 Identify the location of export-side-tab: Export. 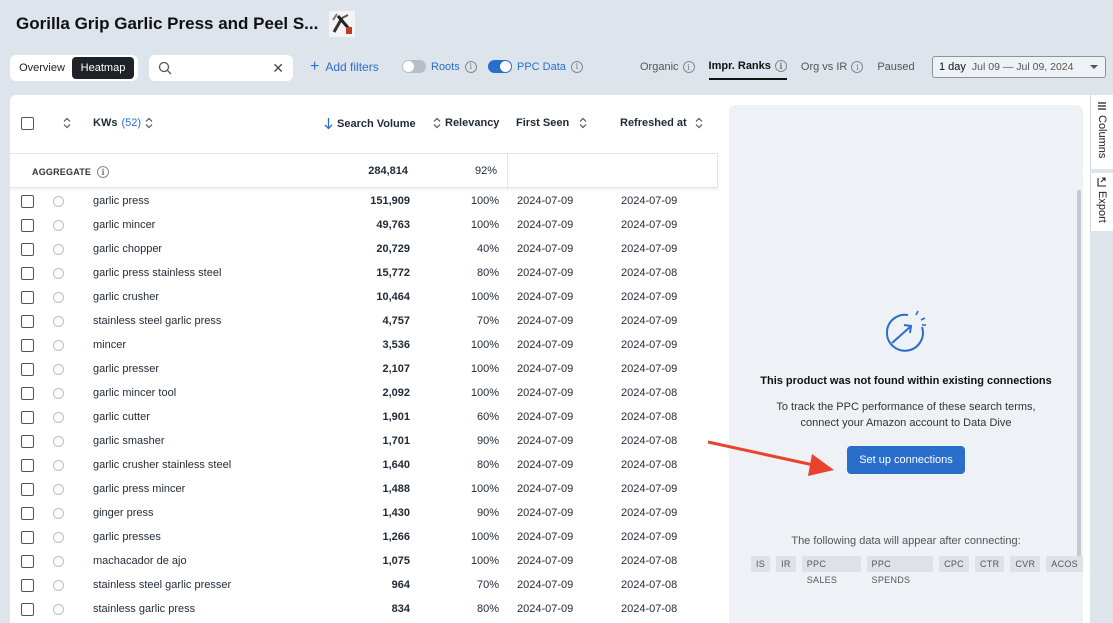
(1101, 202).